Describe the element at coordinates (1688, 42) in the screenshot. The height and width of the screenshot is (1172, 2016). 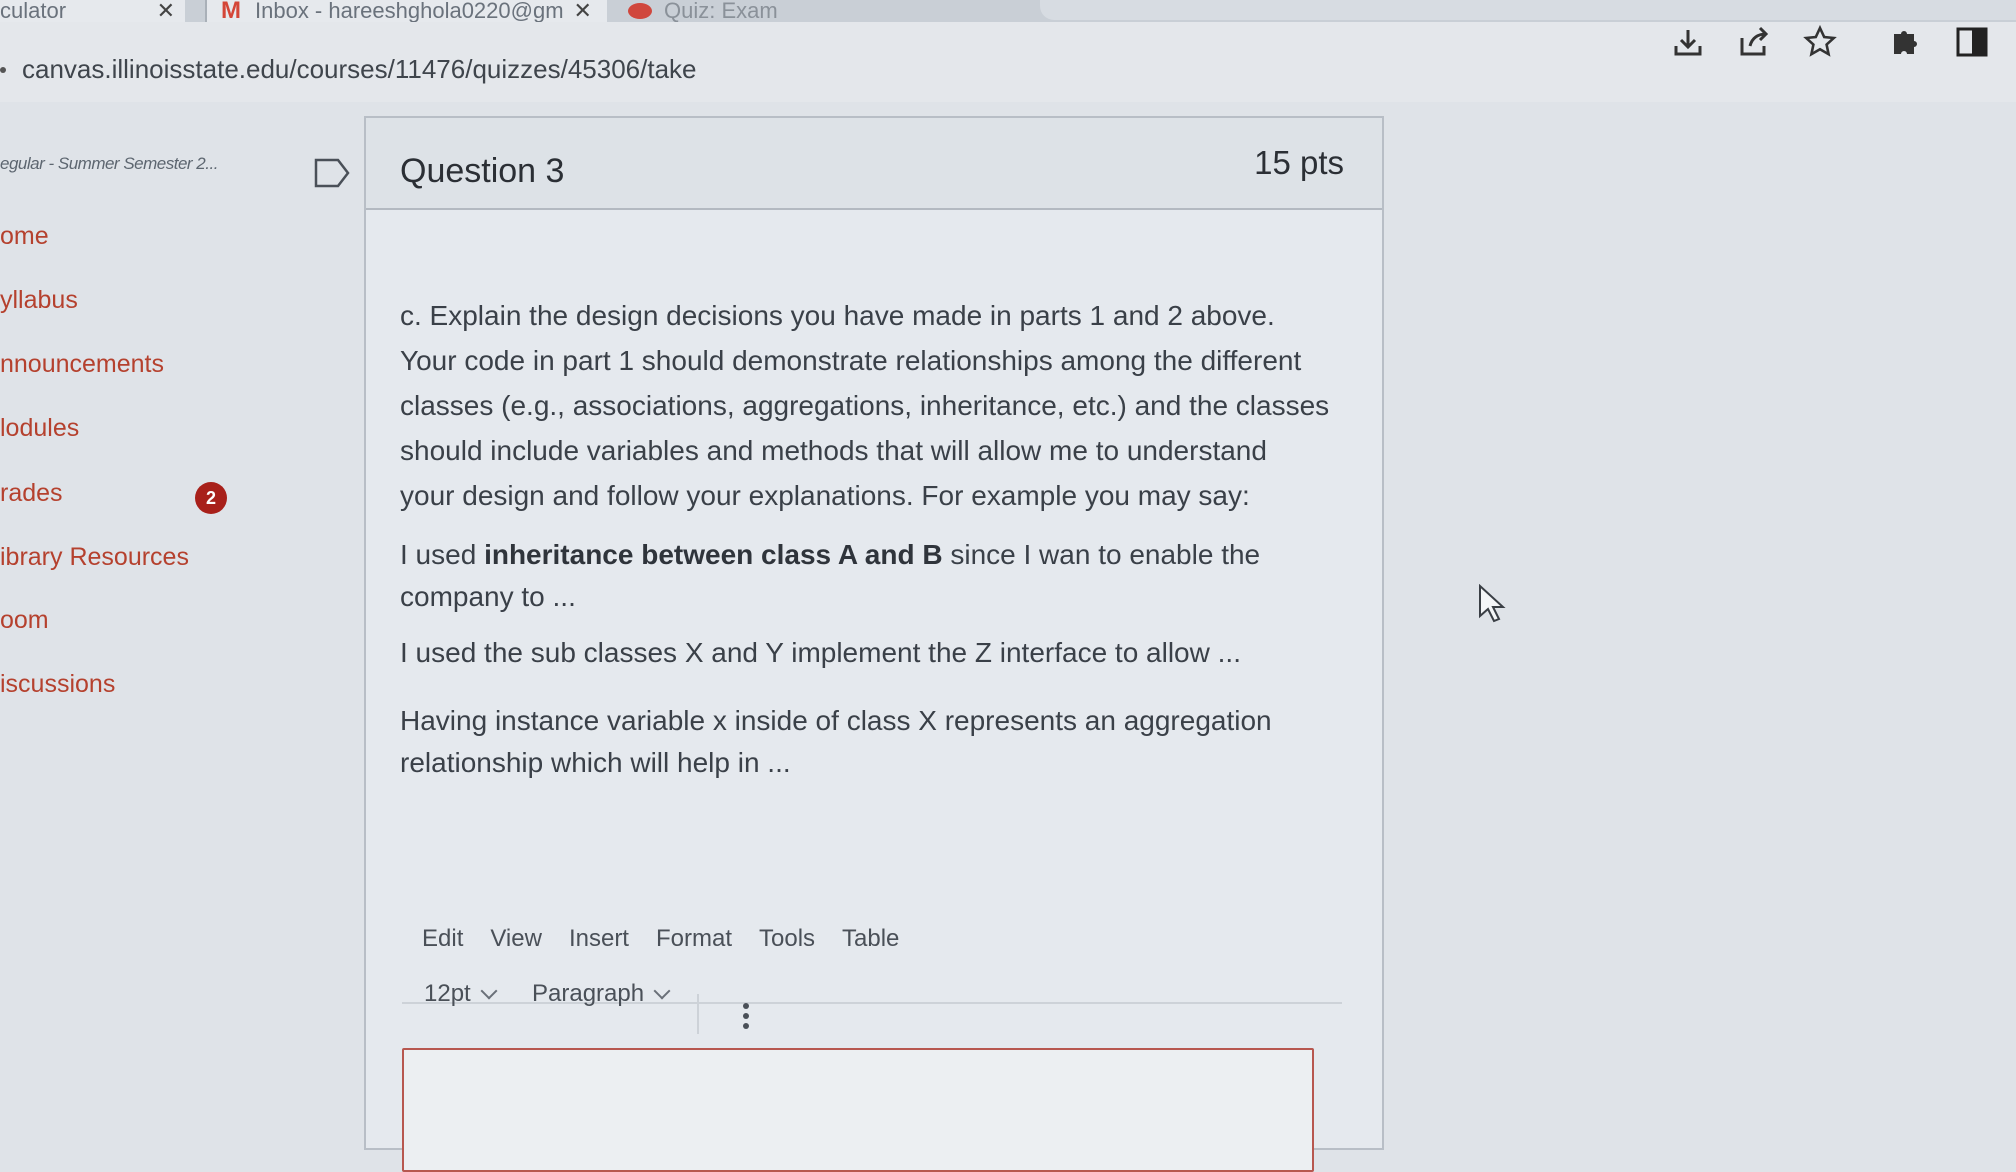
I see `download-icon` at that location.